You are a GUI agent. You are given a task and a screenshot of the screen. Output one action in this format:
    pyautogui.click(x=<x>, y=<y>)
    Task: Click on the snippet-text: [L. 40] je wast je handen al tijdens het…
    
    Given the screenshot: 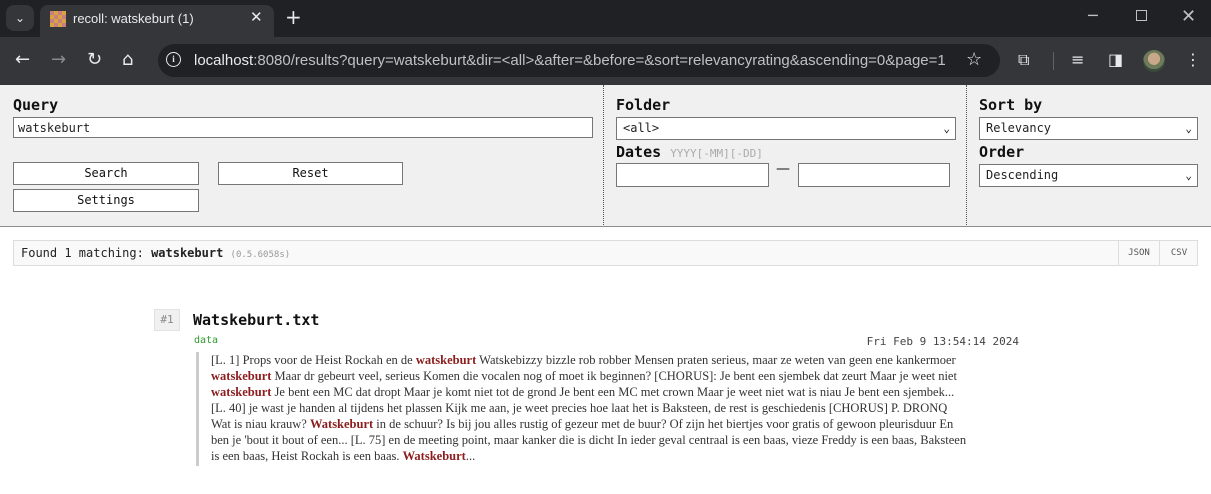 What is the action you would take?
    pyautogui.click(x=579, y=408)
    